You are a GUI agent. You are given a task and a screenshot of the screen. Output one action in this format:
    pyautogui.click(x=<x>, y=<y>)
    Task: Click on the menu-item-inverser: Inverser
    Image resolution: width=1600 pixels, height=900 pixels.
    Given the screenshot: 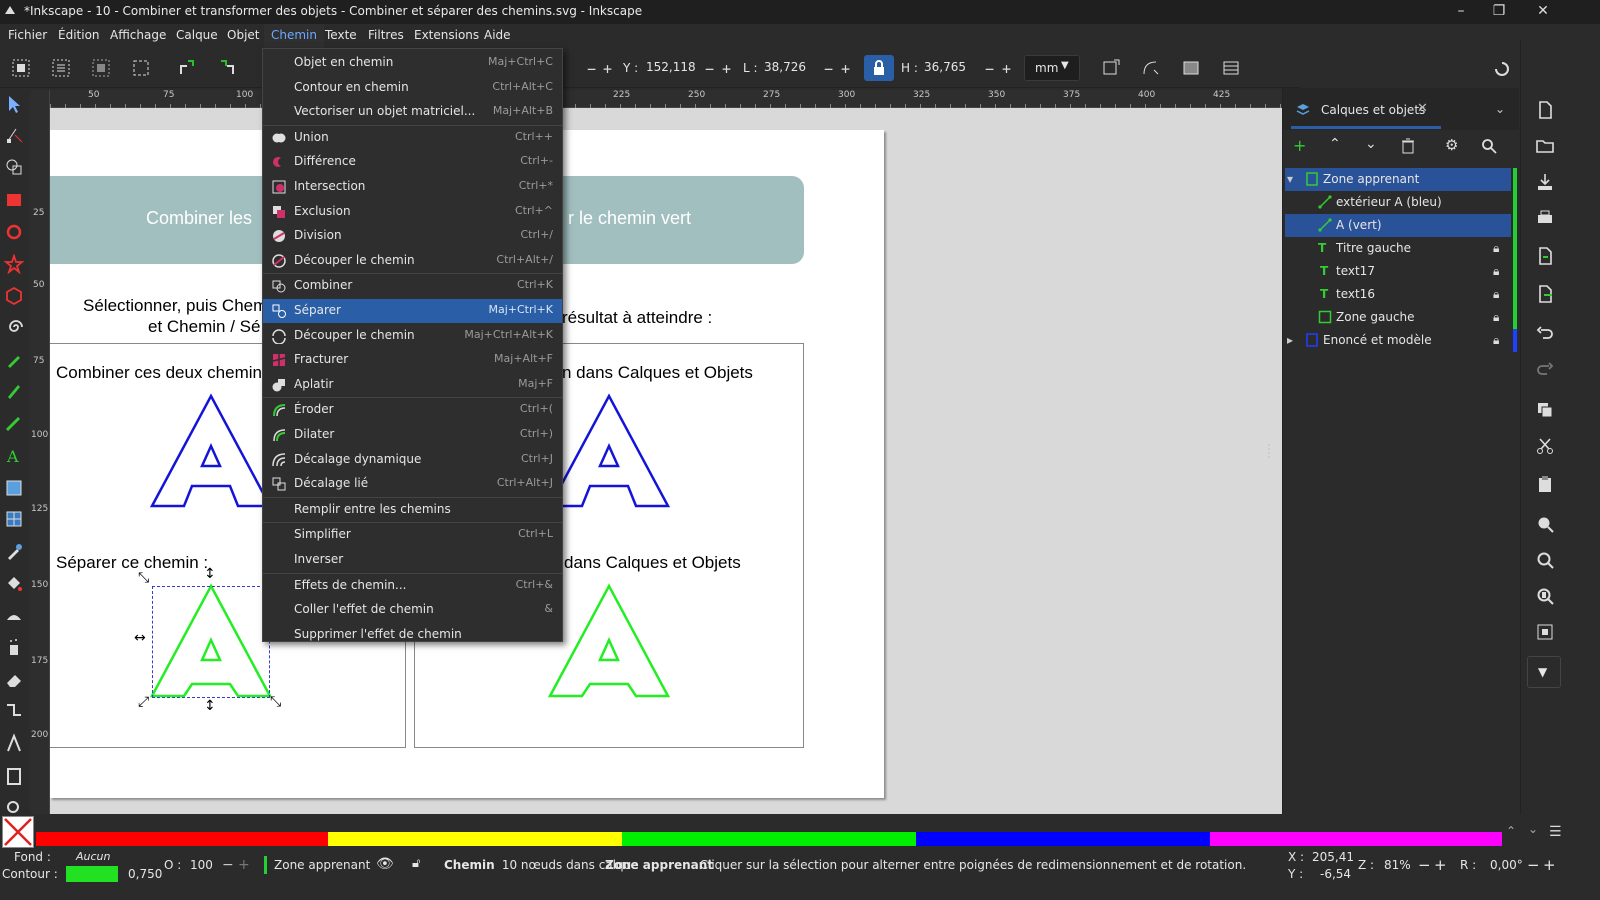 What is the action you would take?
    pyautogui.click(x=412, y=560)
    